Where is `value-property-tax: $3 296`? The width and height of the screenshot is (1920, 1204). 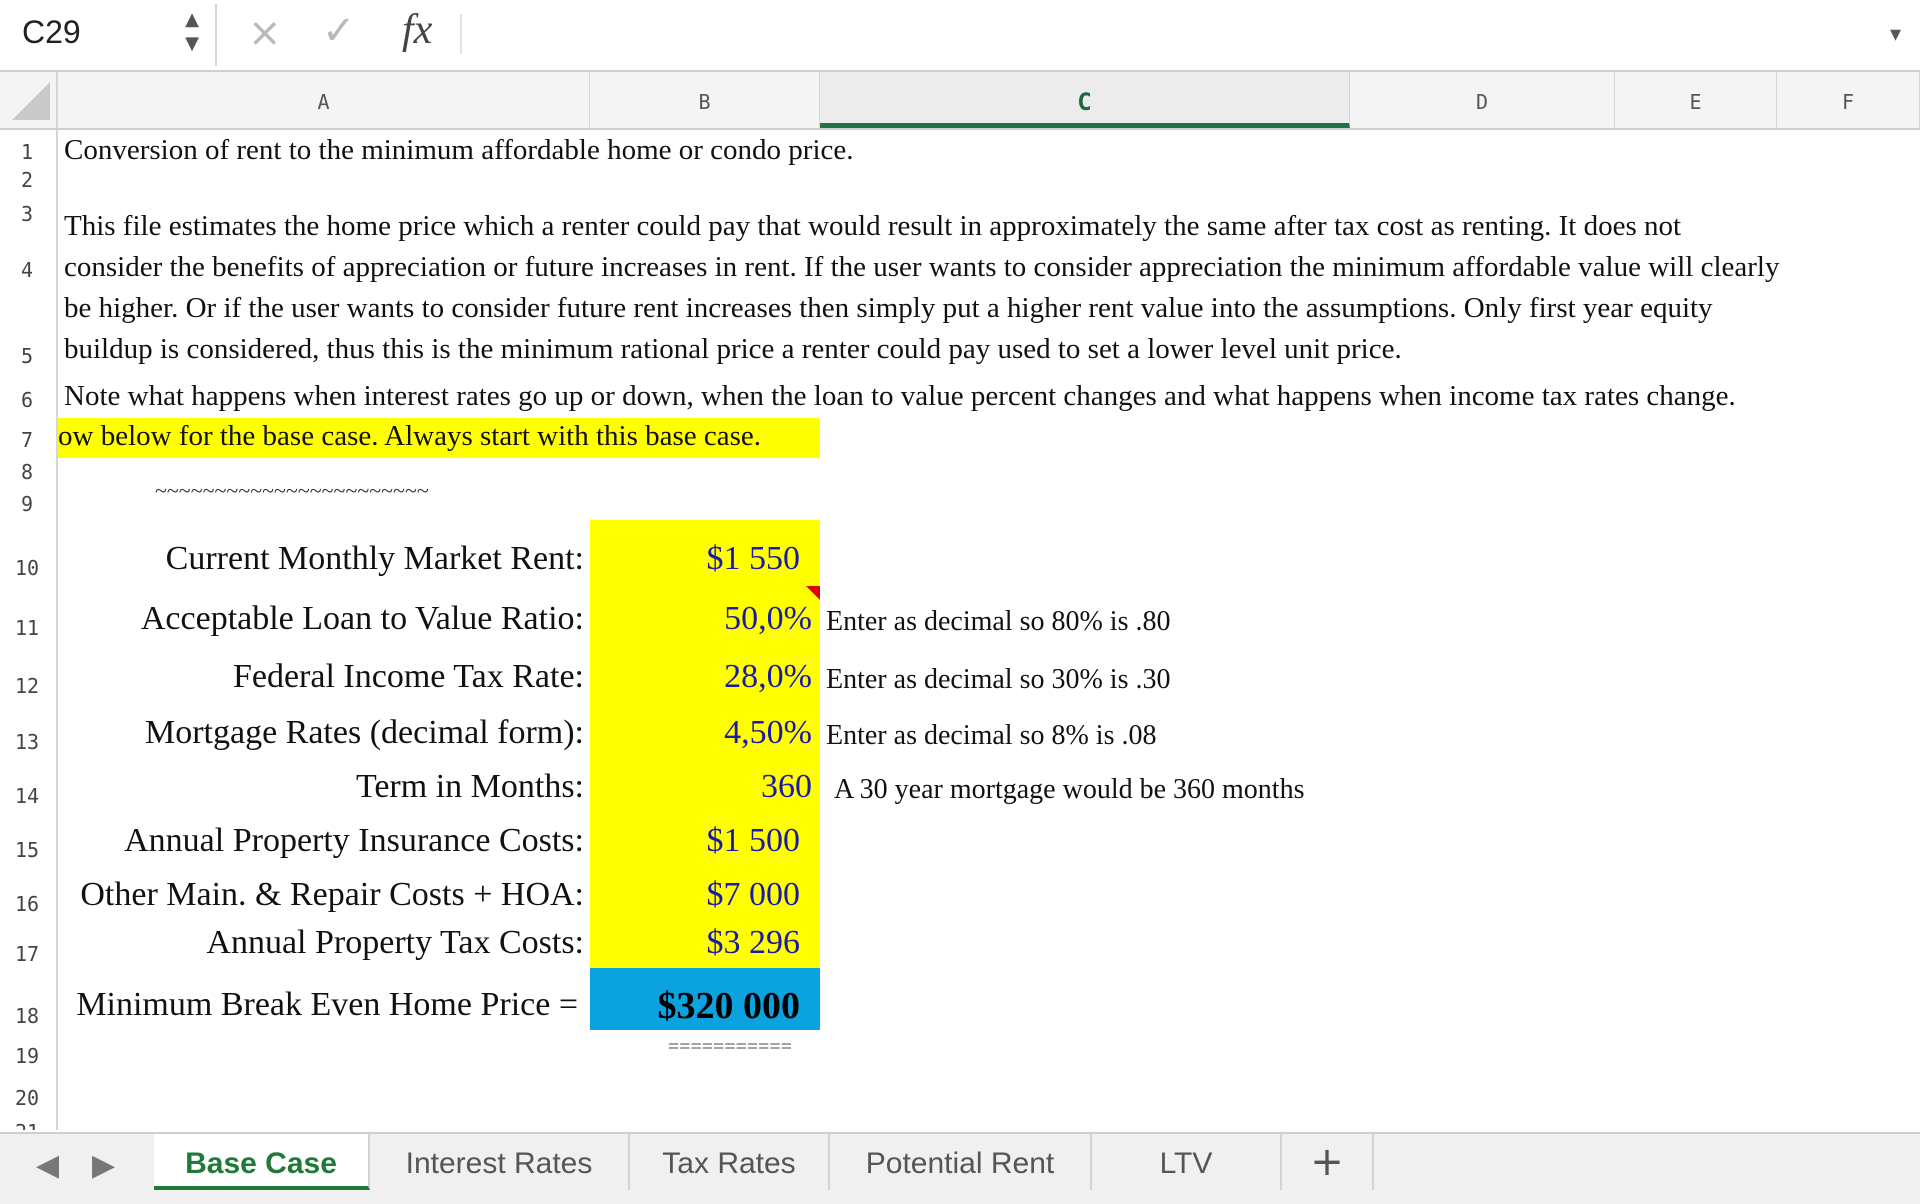
value-property-tax: $3 296 is located at coordinates (754, 943).